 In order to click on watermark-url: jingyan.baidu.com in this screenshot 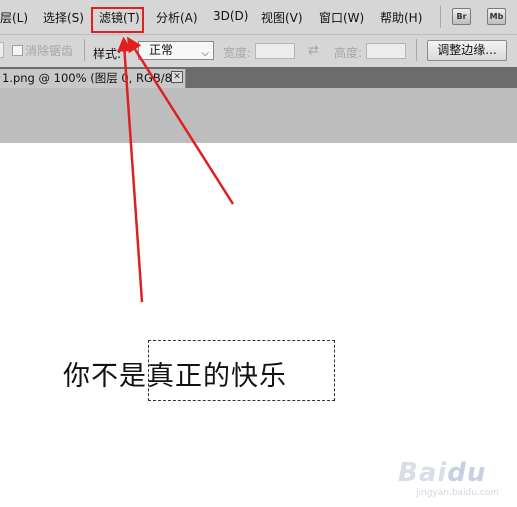, I will do `click(458, 493)`.